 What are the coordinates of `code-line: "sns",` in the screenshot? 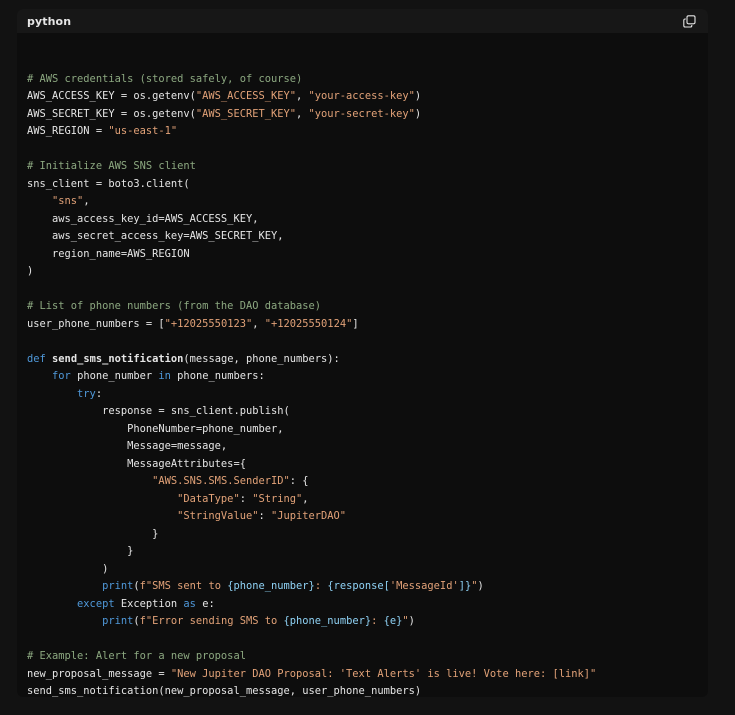 It's located at (58, 202).